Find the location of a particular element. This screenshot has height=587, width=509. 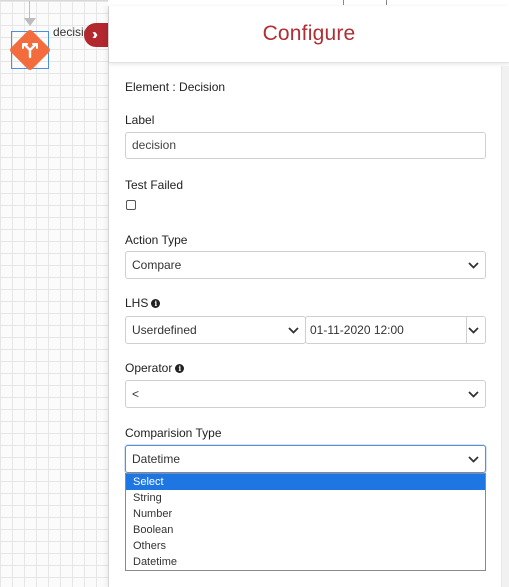

test-failed-title: Test Failed is located at coordinates (154, 185).